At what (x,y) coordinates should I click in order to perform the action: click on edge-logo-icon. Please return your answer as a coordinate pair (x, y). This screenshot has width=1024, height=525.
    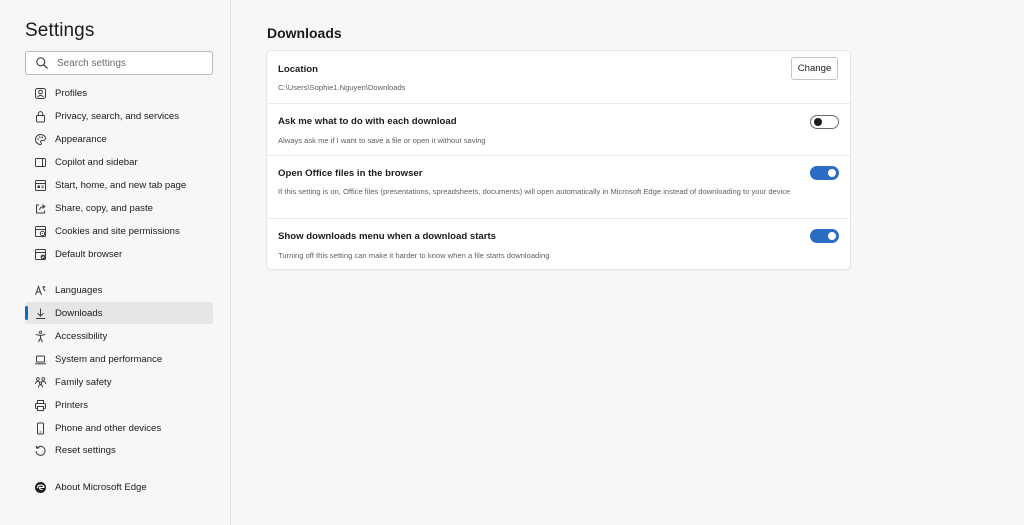
    Looking at the image, I should click on (40, 487).